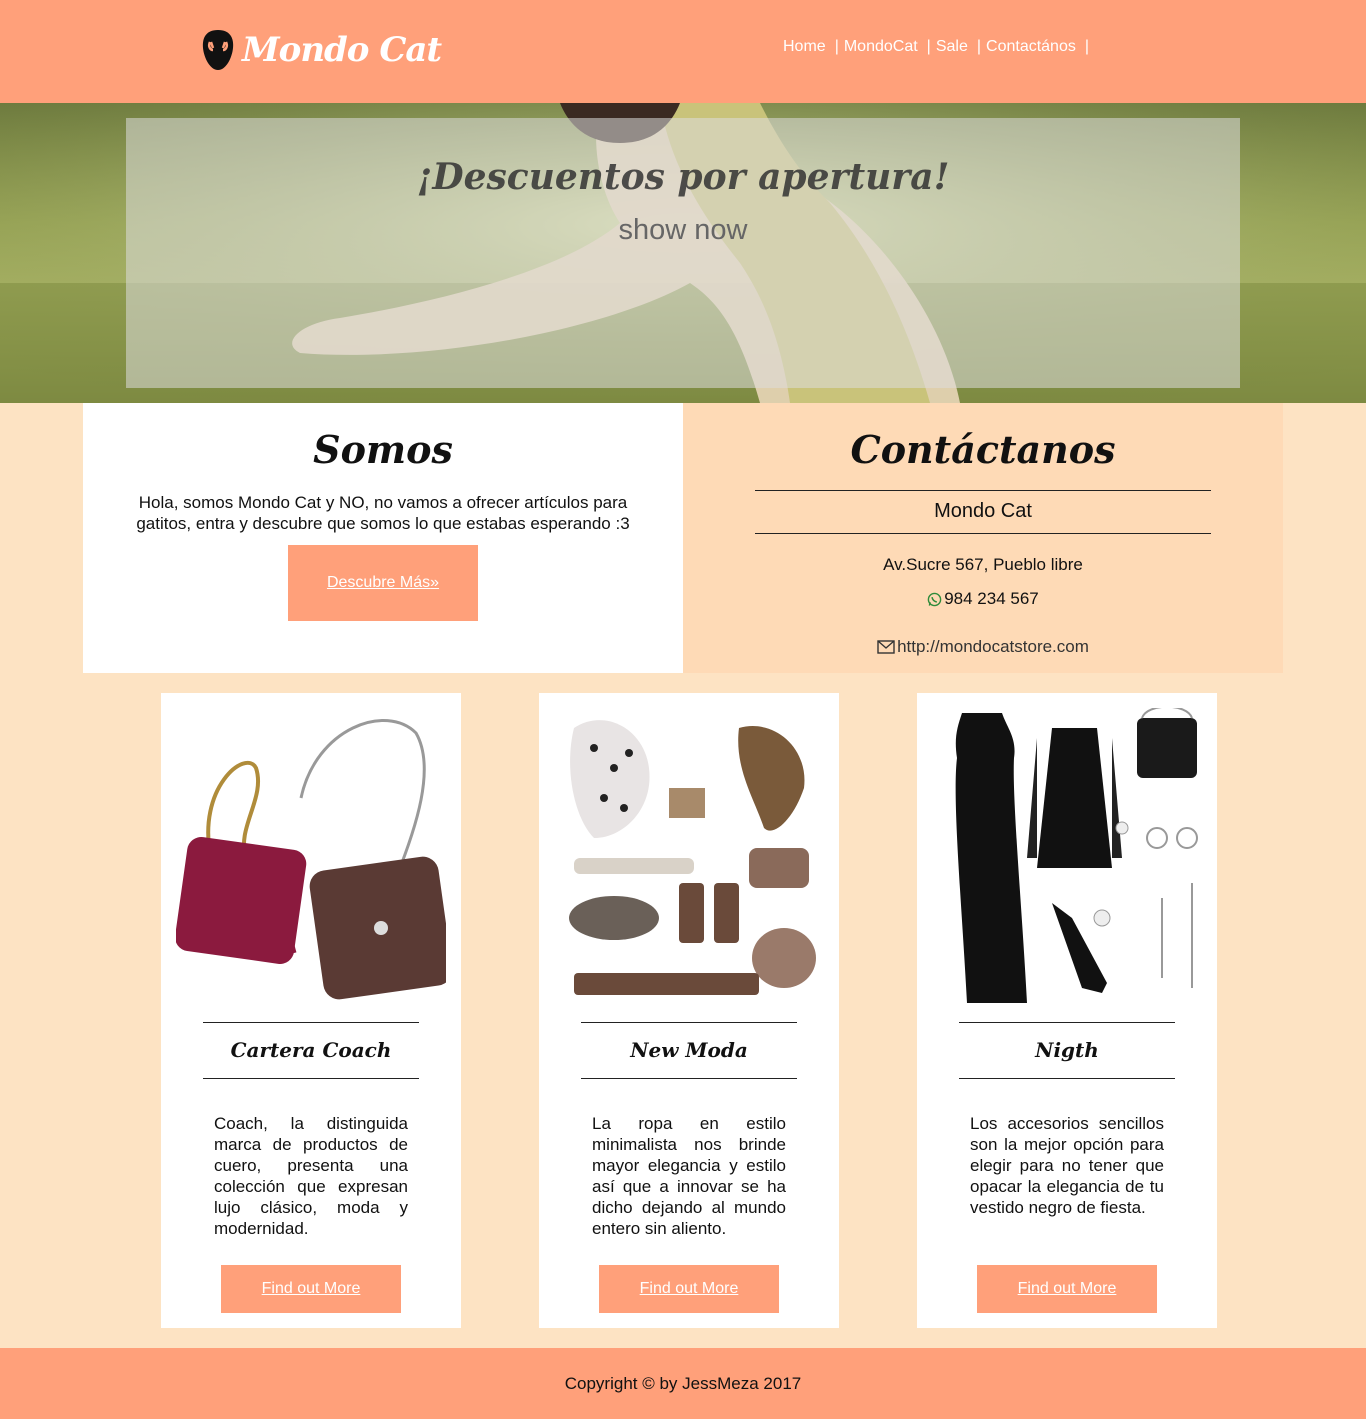 Image resolution: width=1366 pixels, height=1419 pixels. What do you see at coordinates (1067, 1050) in the screenshot?
I see `card-title: Nigth` at bounding box center [1067, 1050].